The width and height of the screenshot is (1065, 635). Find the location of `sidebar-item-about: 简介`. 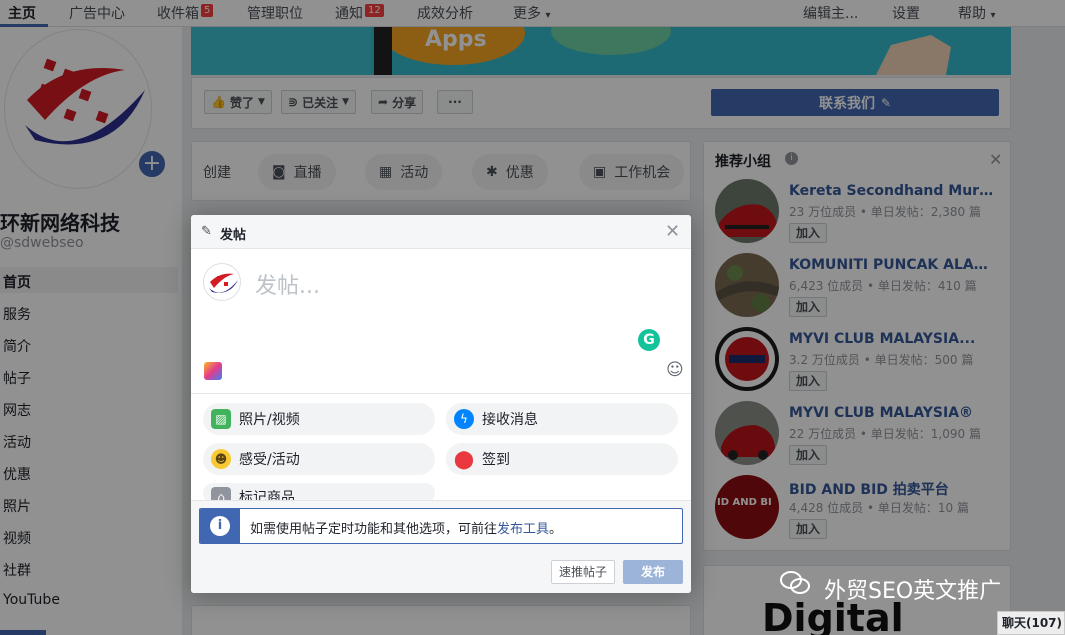

sidebar-item-about: 简介 is located at coordinates (17, 346).